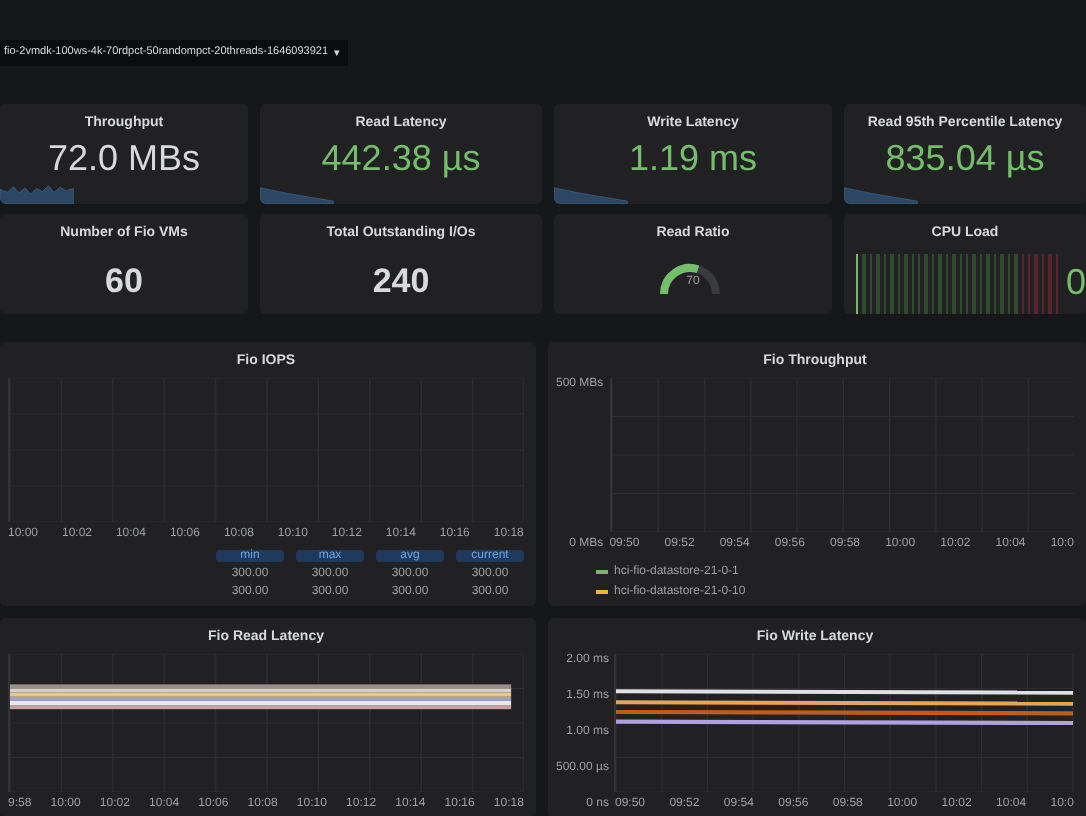 The height and width of the screenshot is (816, 1086). What do you see at coordinates (124, 157) in the screenshot?
I see `stat-value: 72.0 MBs` at bounding box center [124, 157].